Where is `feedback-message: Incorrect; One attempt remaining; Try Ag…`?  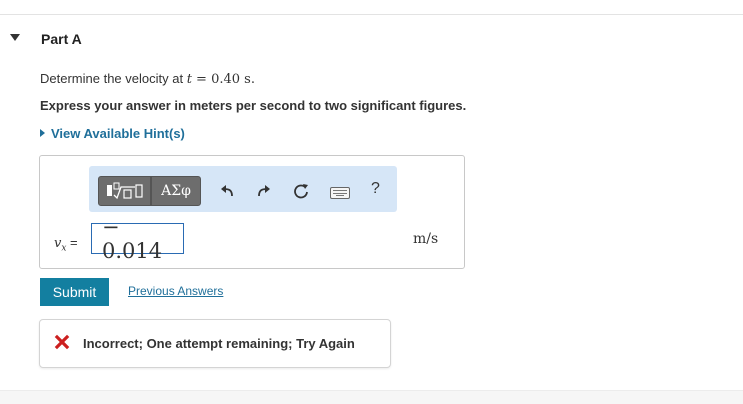
feedback-message: Incorrect; One attempt remaining; Try Ag… is located at coordinates (219, 343).